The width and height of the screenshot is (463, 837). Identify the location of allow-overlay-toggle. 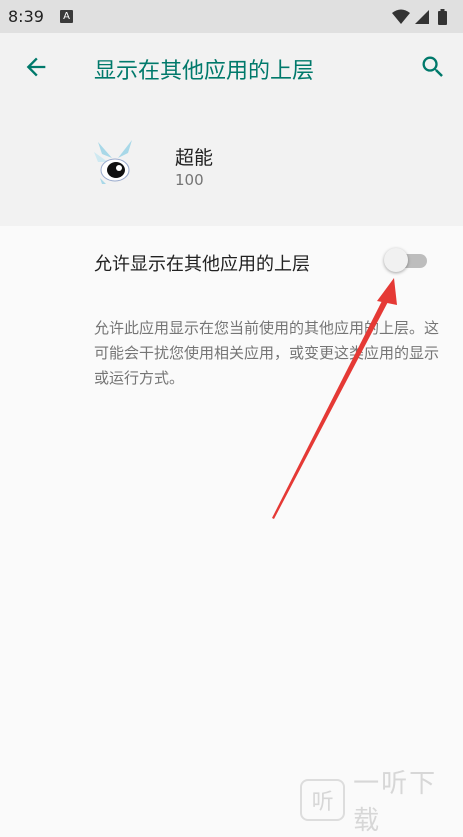
(407, 260).